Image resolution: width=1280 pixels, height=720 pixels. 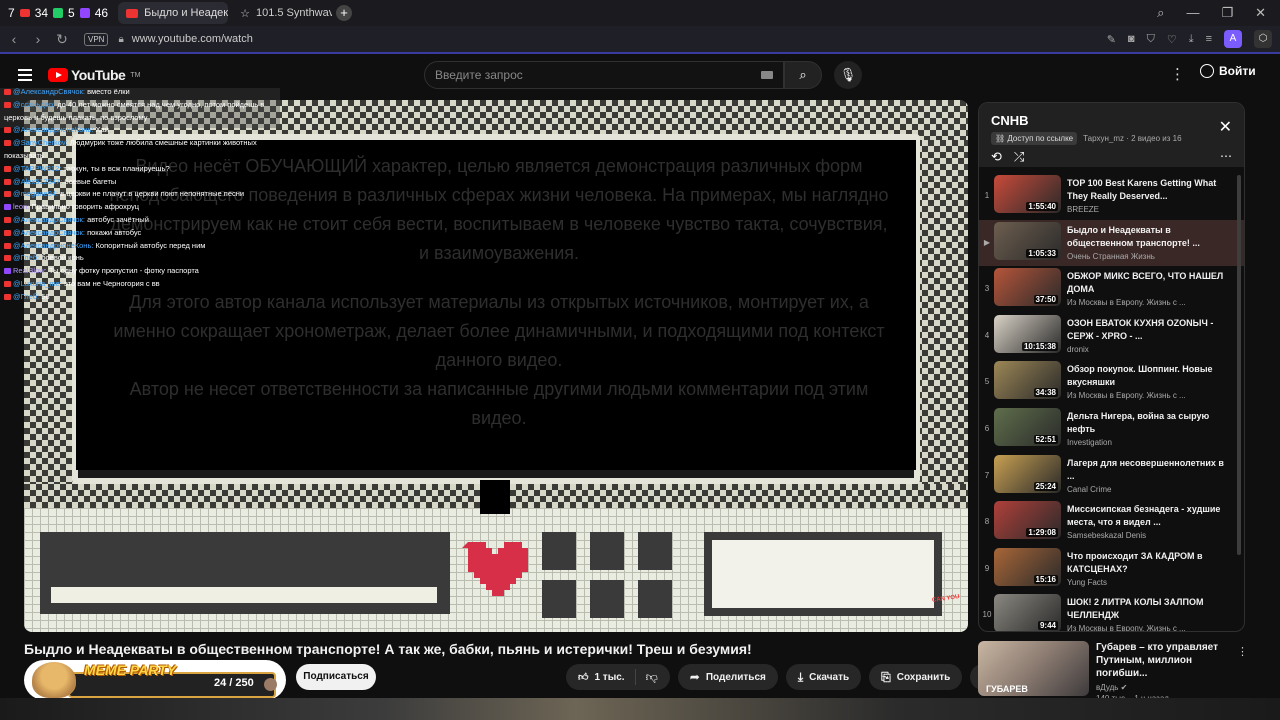 What do you see at coordinates (25, 75) in the screenshot?
I see `hamburger-menu-icon` at bounding box center [25, 75].